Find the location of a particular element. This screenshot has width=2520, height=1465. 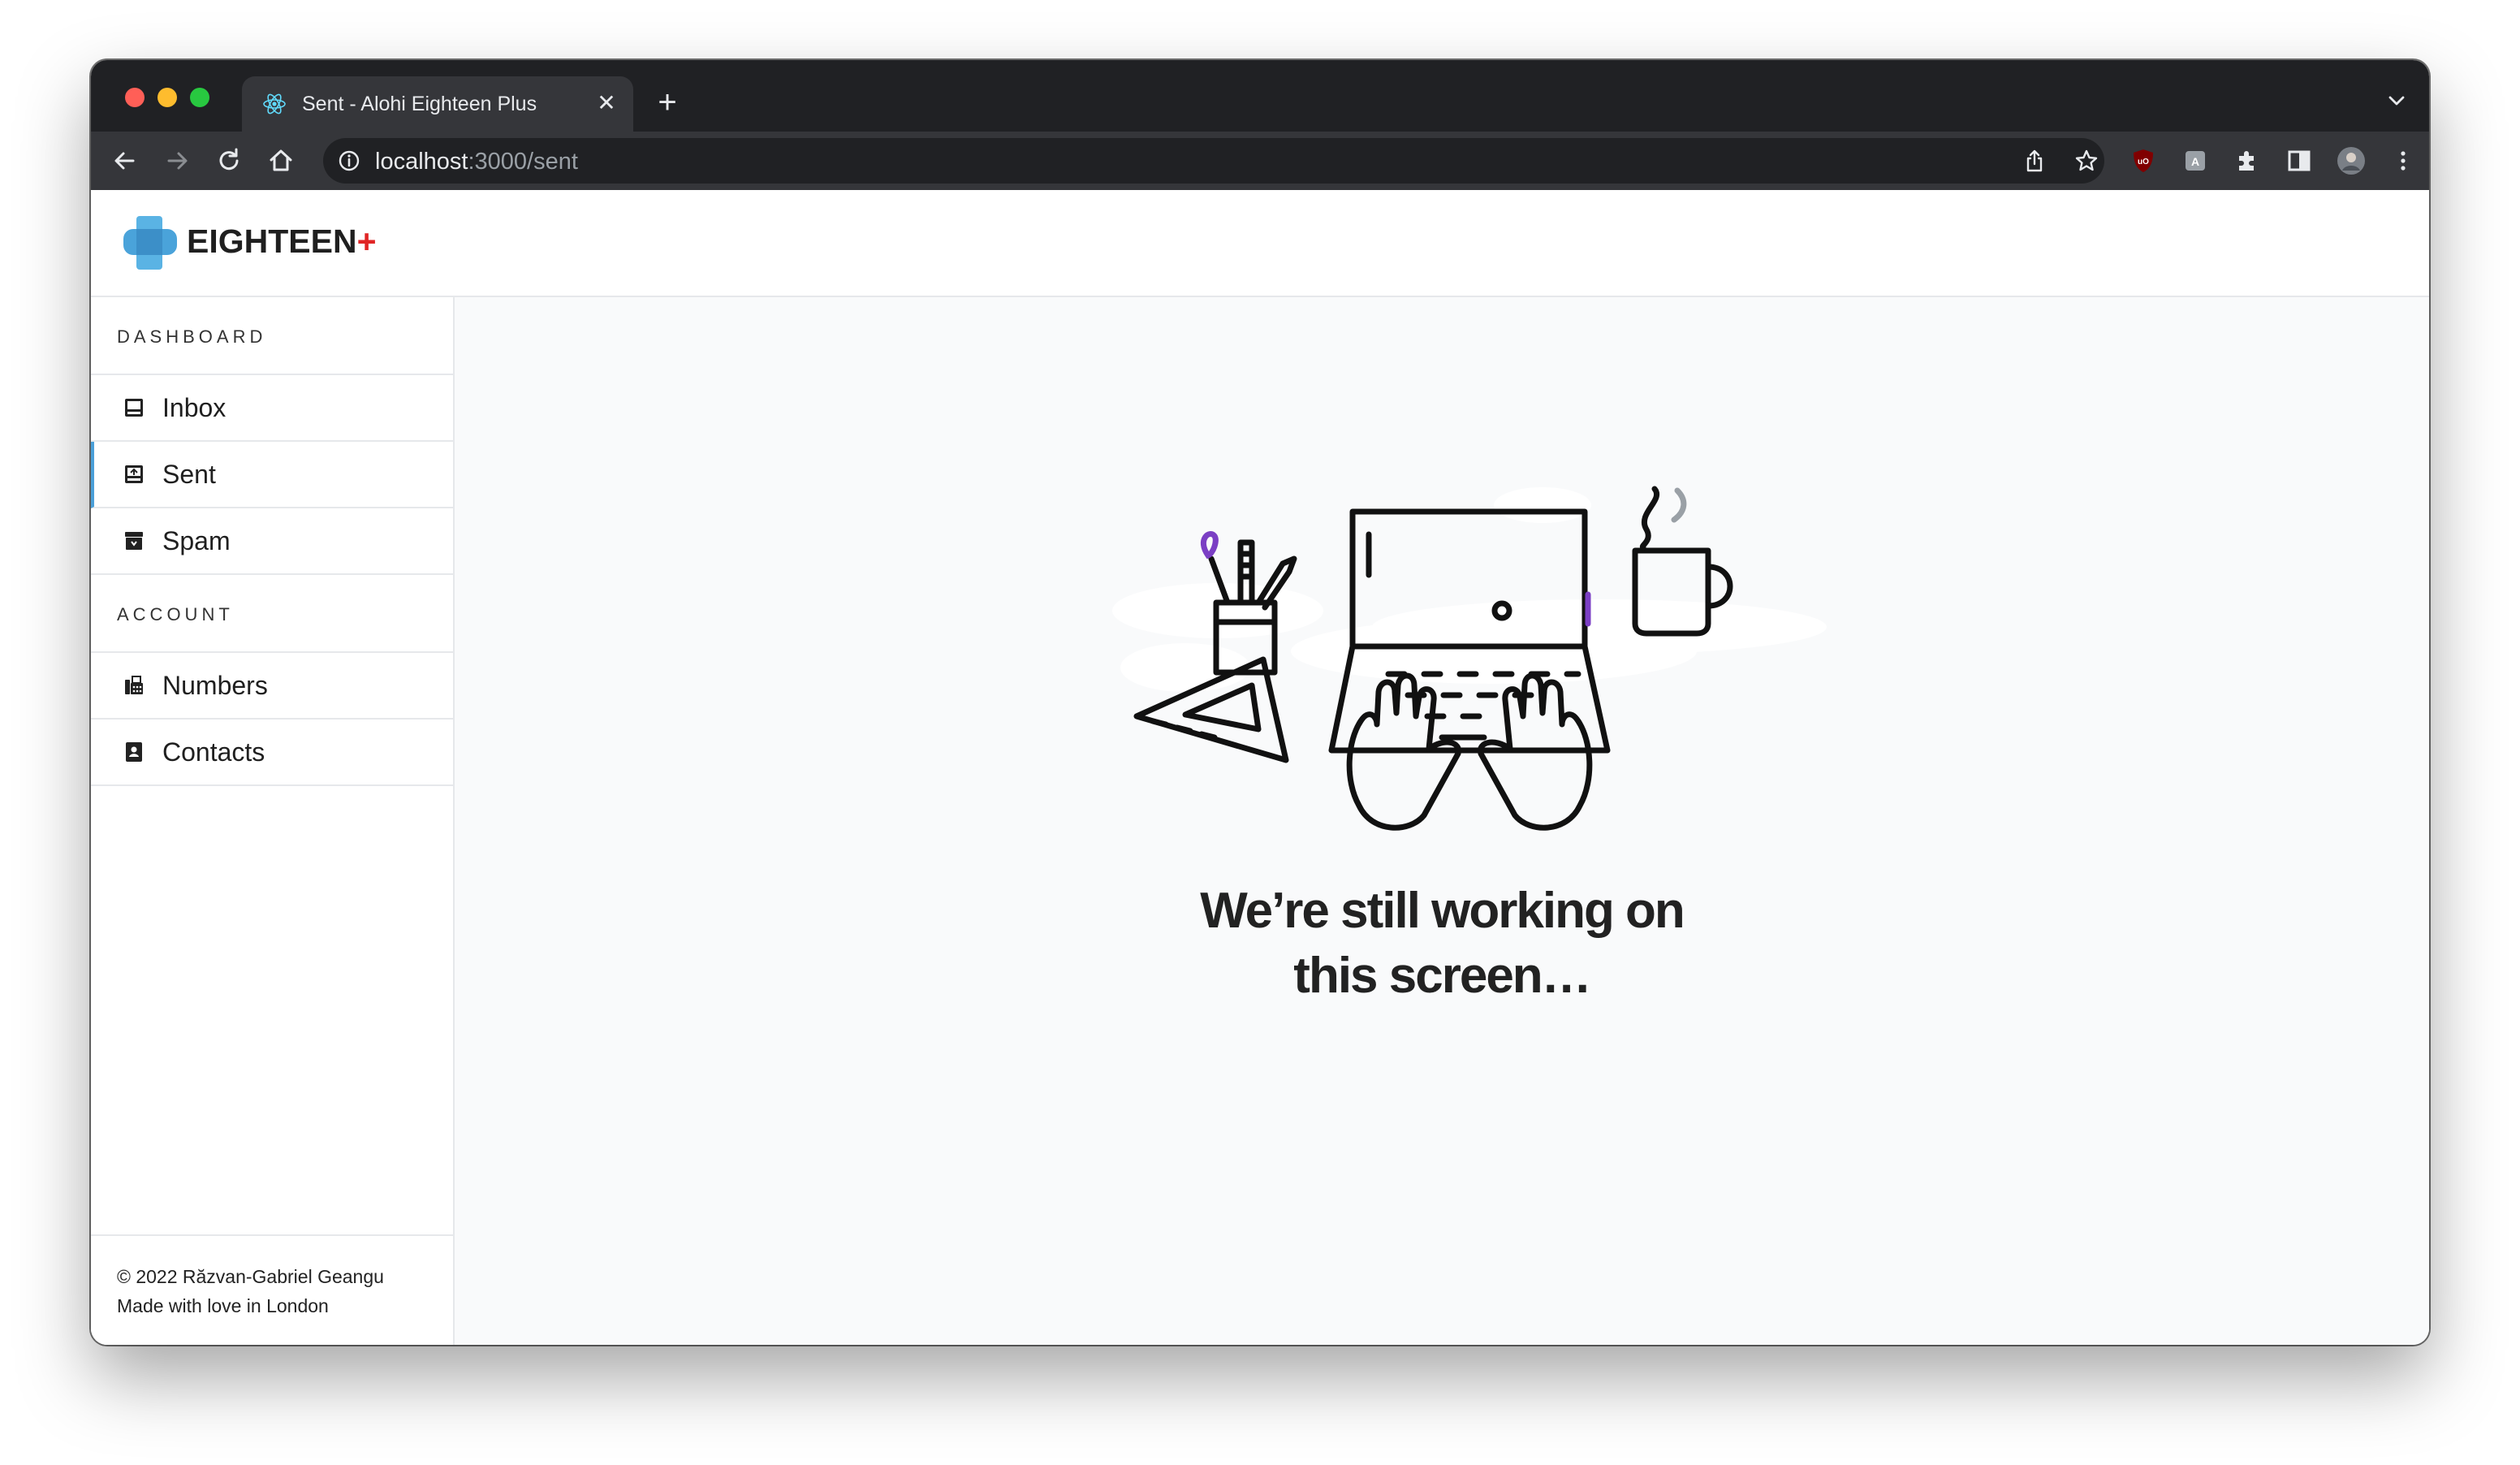

info-icon is located at coordinates (349, 160).